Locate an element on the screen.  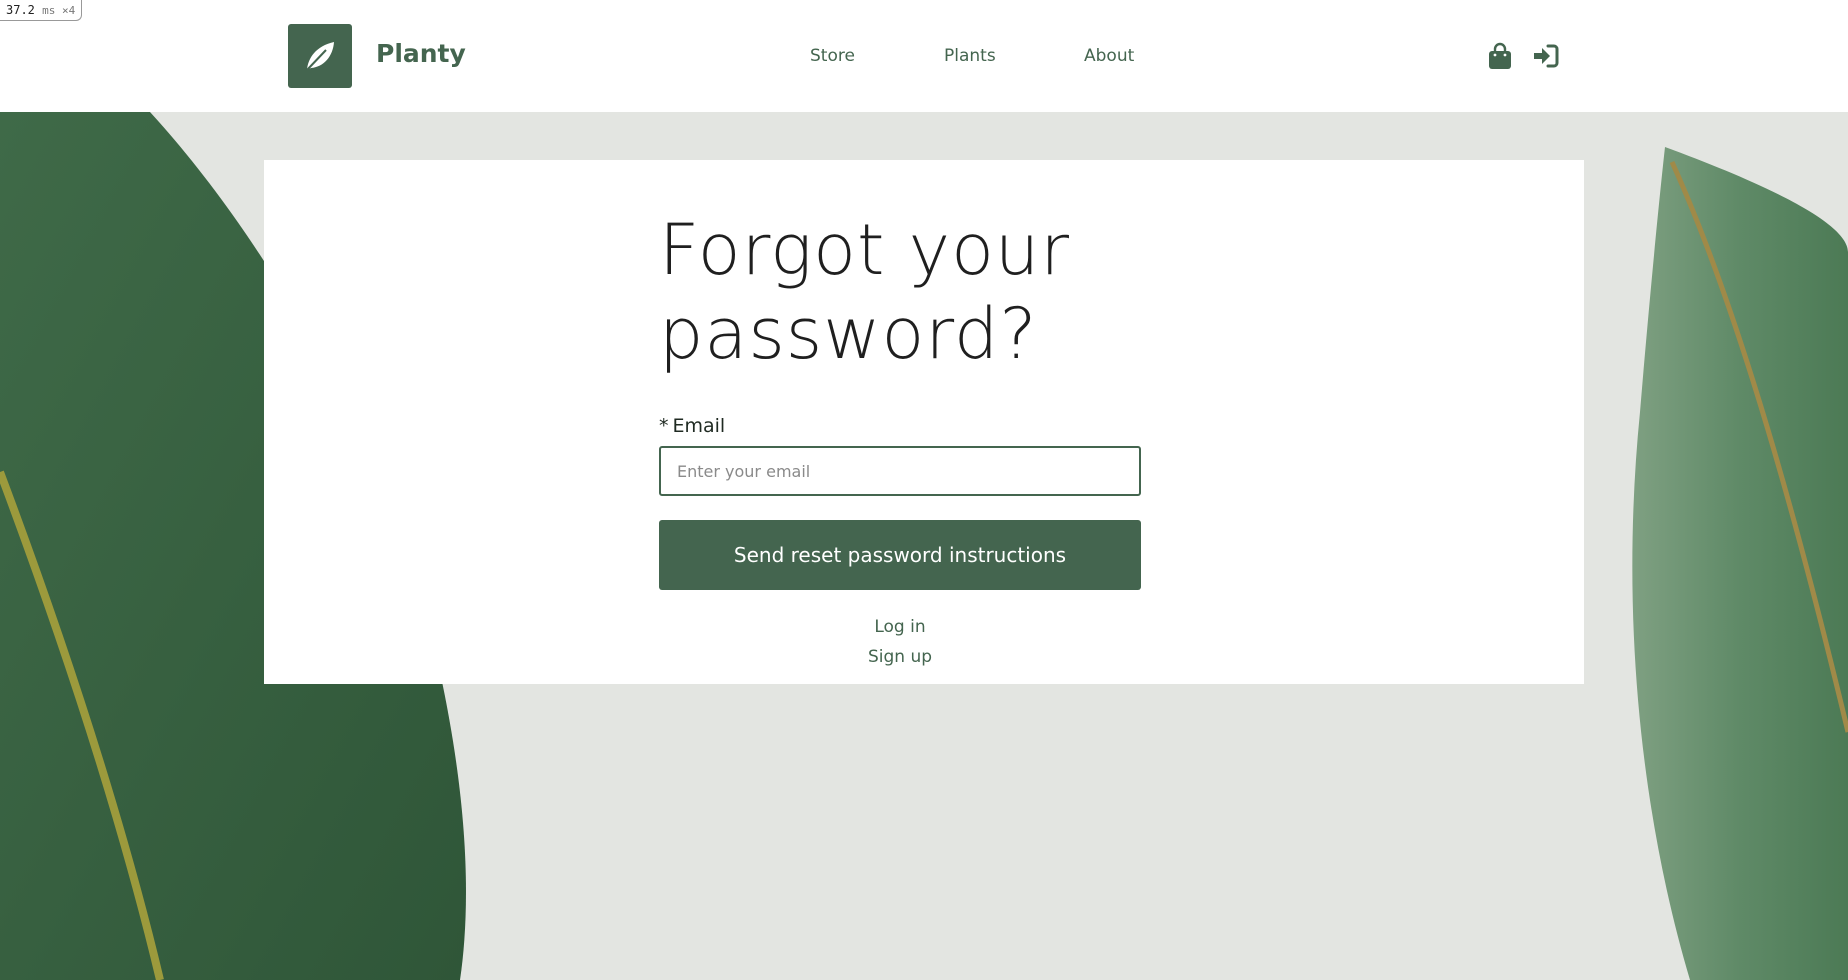
send-reset-instructions-button: Send reset password instructions is located at coordinates (900, 555).